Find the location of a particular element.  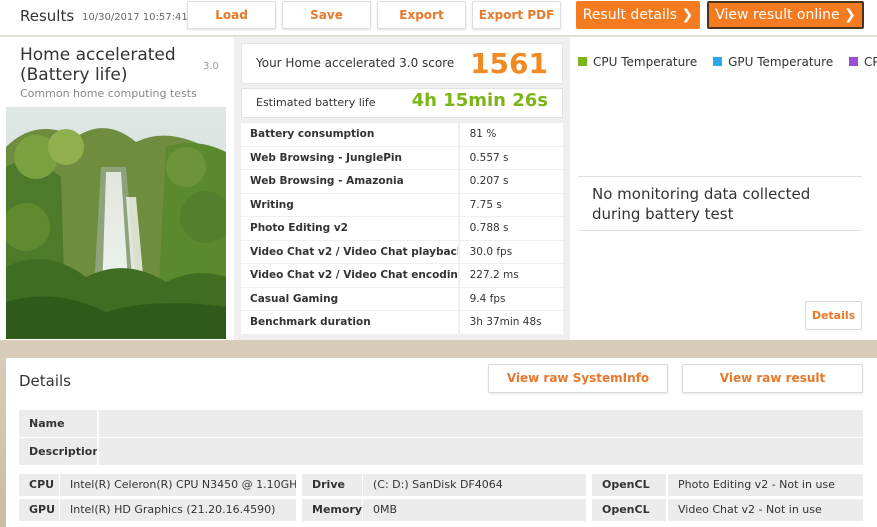

result-row: Battery consumption 81 % is located at coordinates (402, 135).